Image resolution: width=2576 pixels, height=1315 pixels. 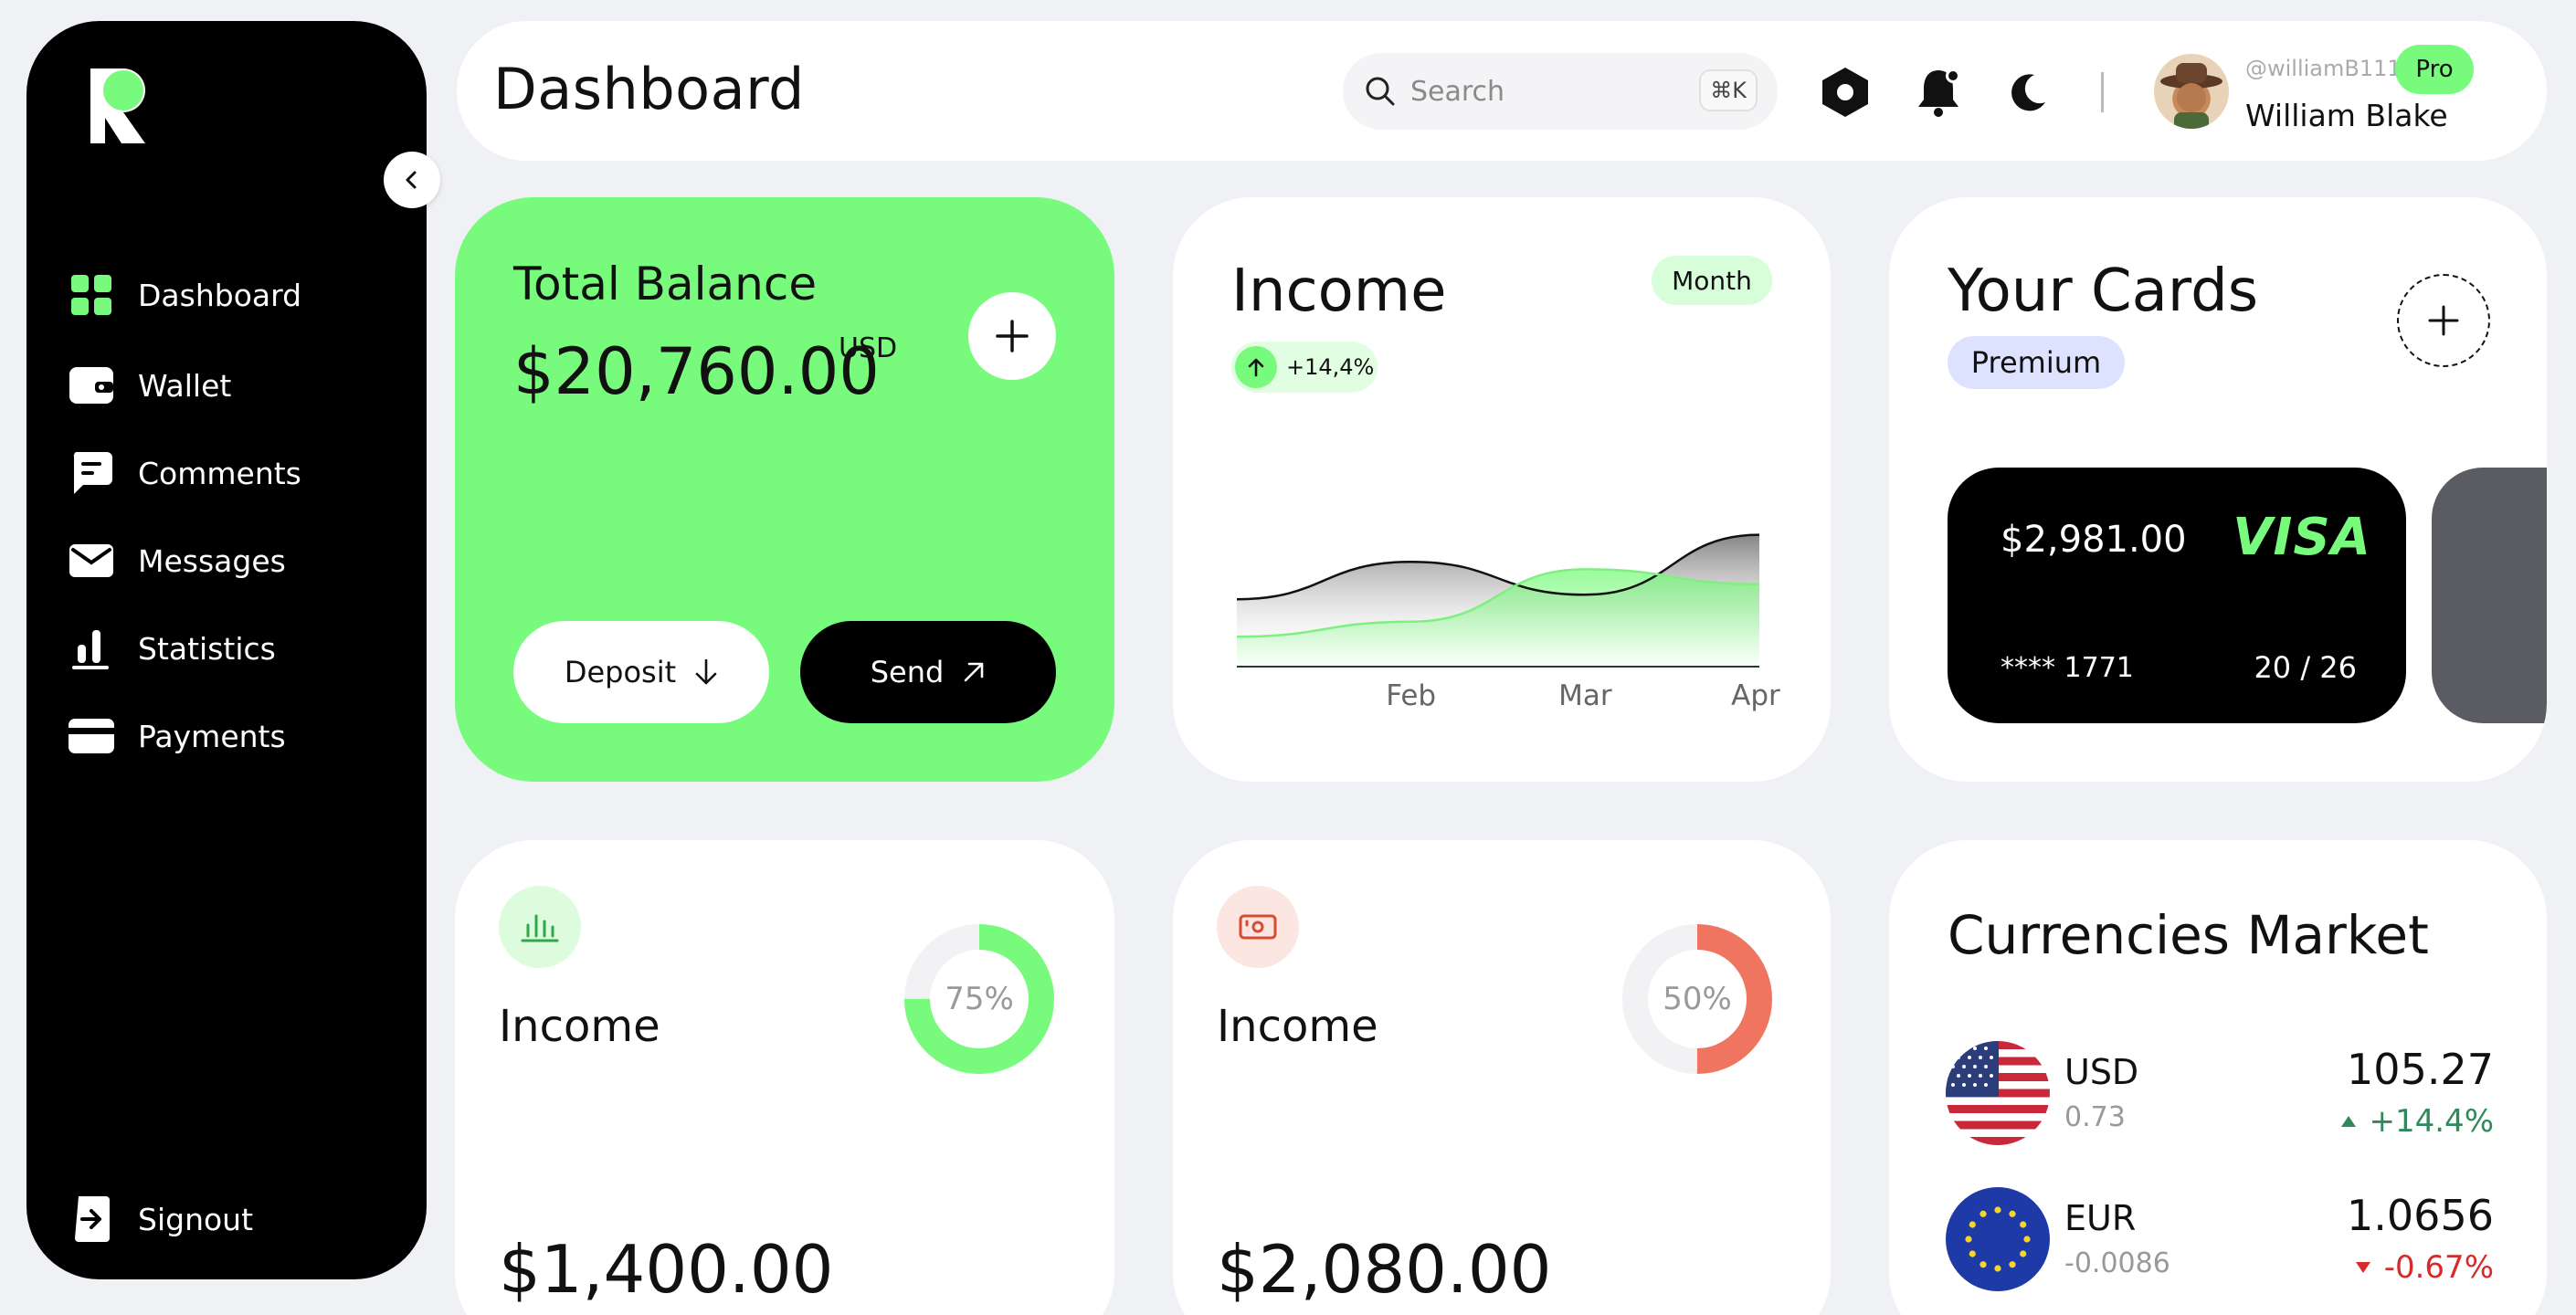 I want to click on collapse-sidebar-button, so click(x=412, y=180).